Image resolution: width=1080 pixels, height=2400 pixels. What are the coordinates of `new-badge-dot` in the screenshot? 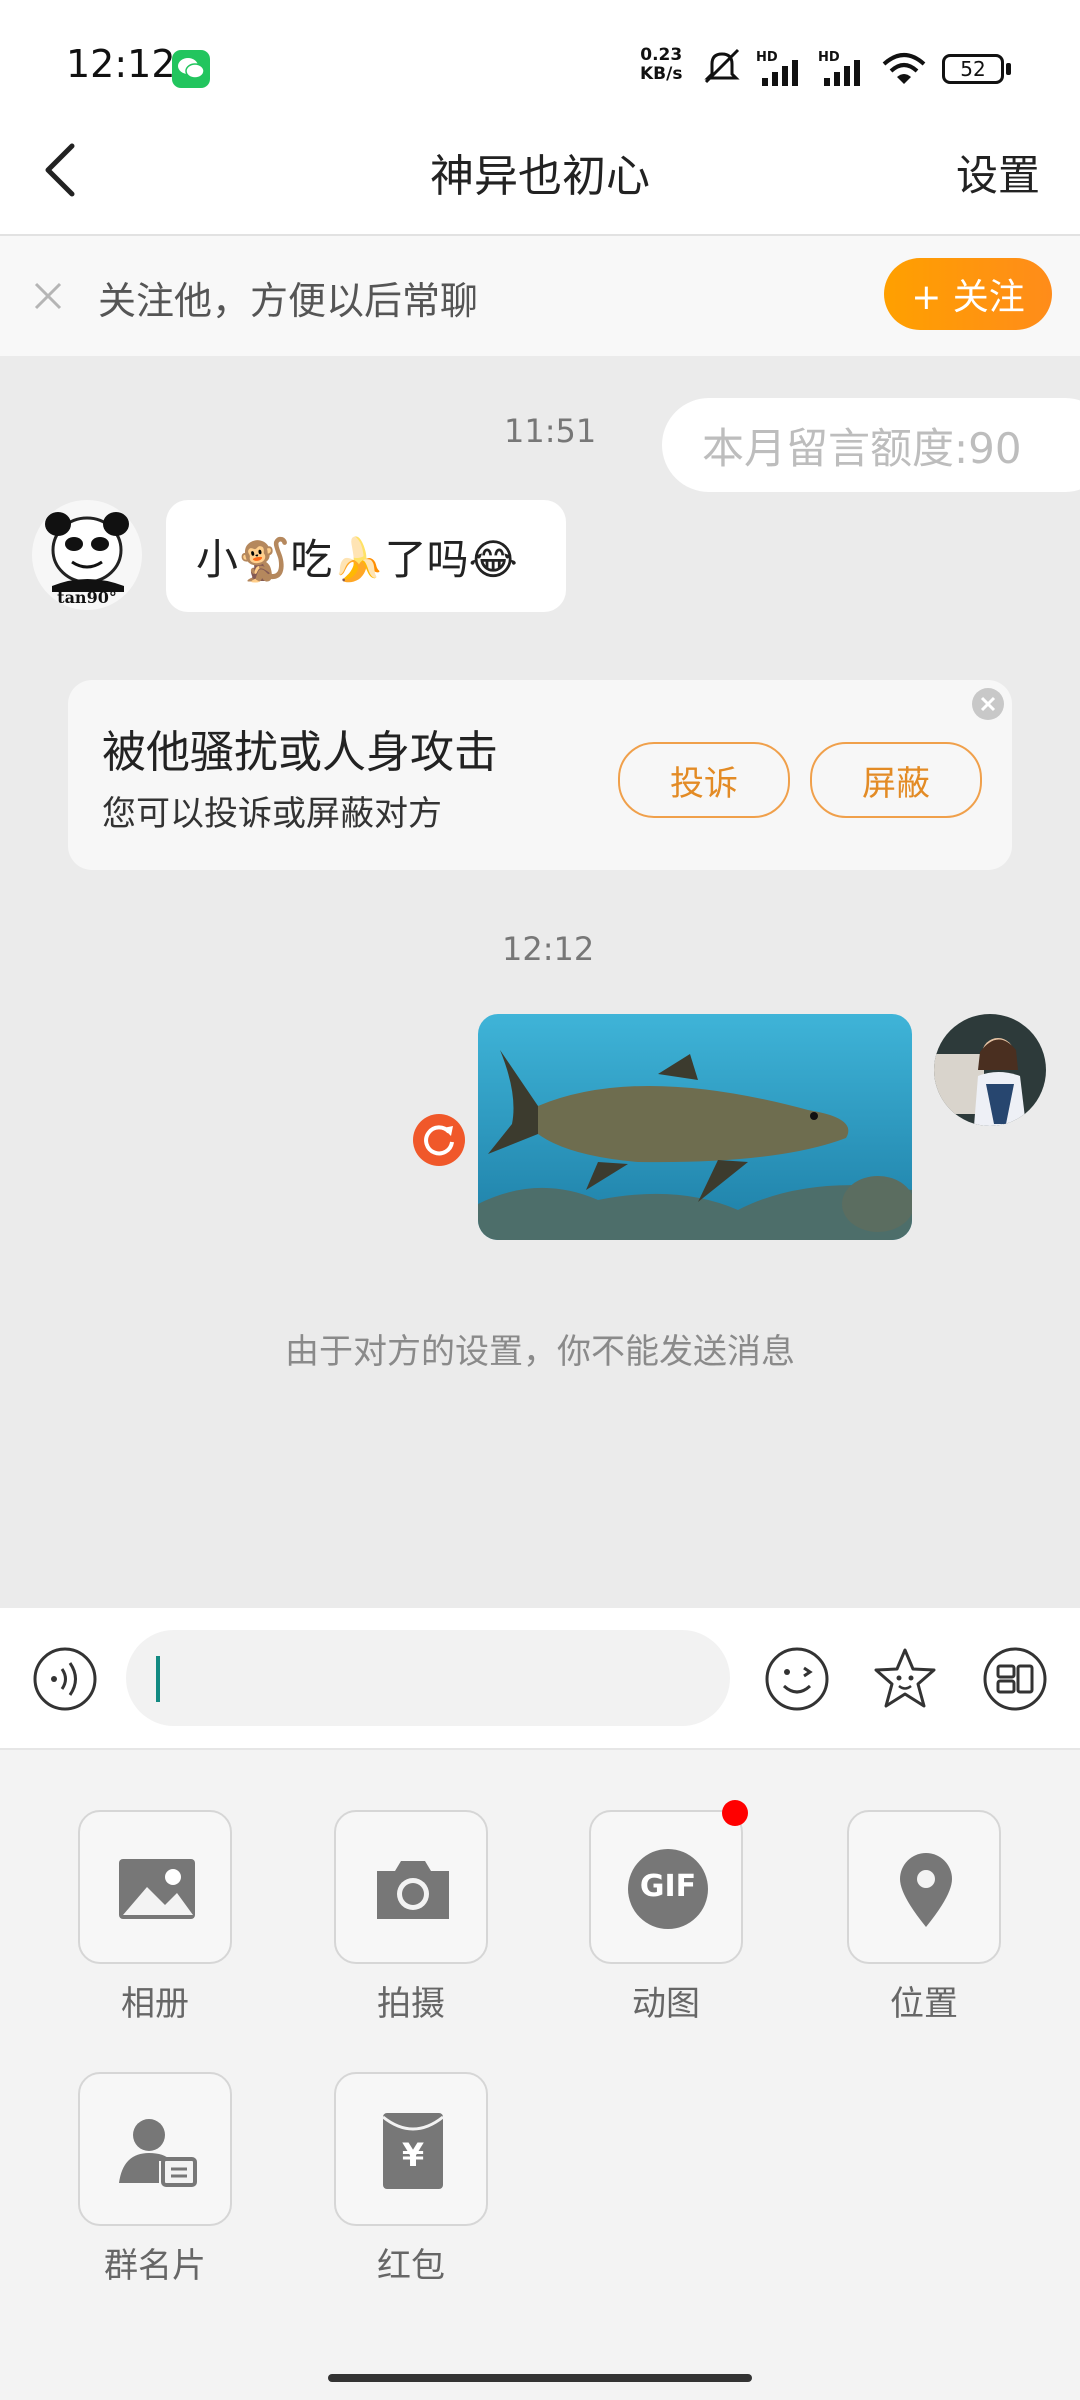 It's located at (735, 1813).